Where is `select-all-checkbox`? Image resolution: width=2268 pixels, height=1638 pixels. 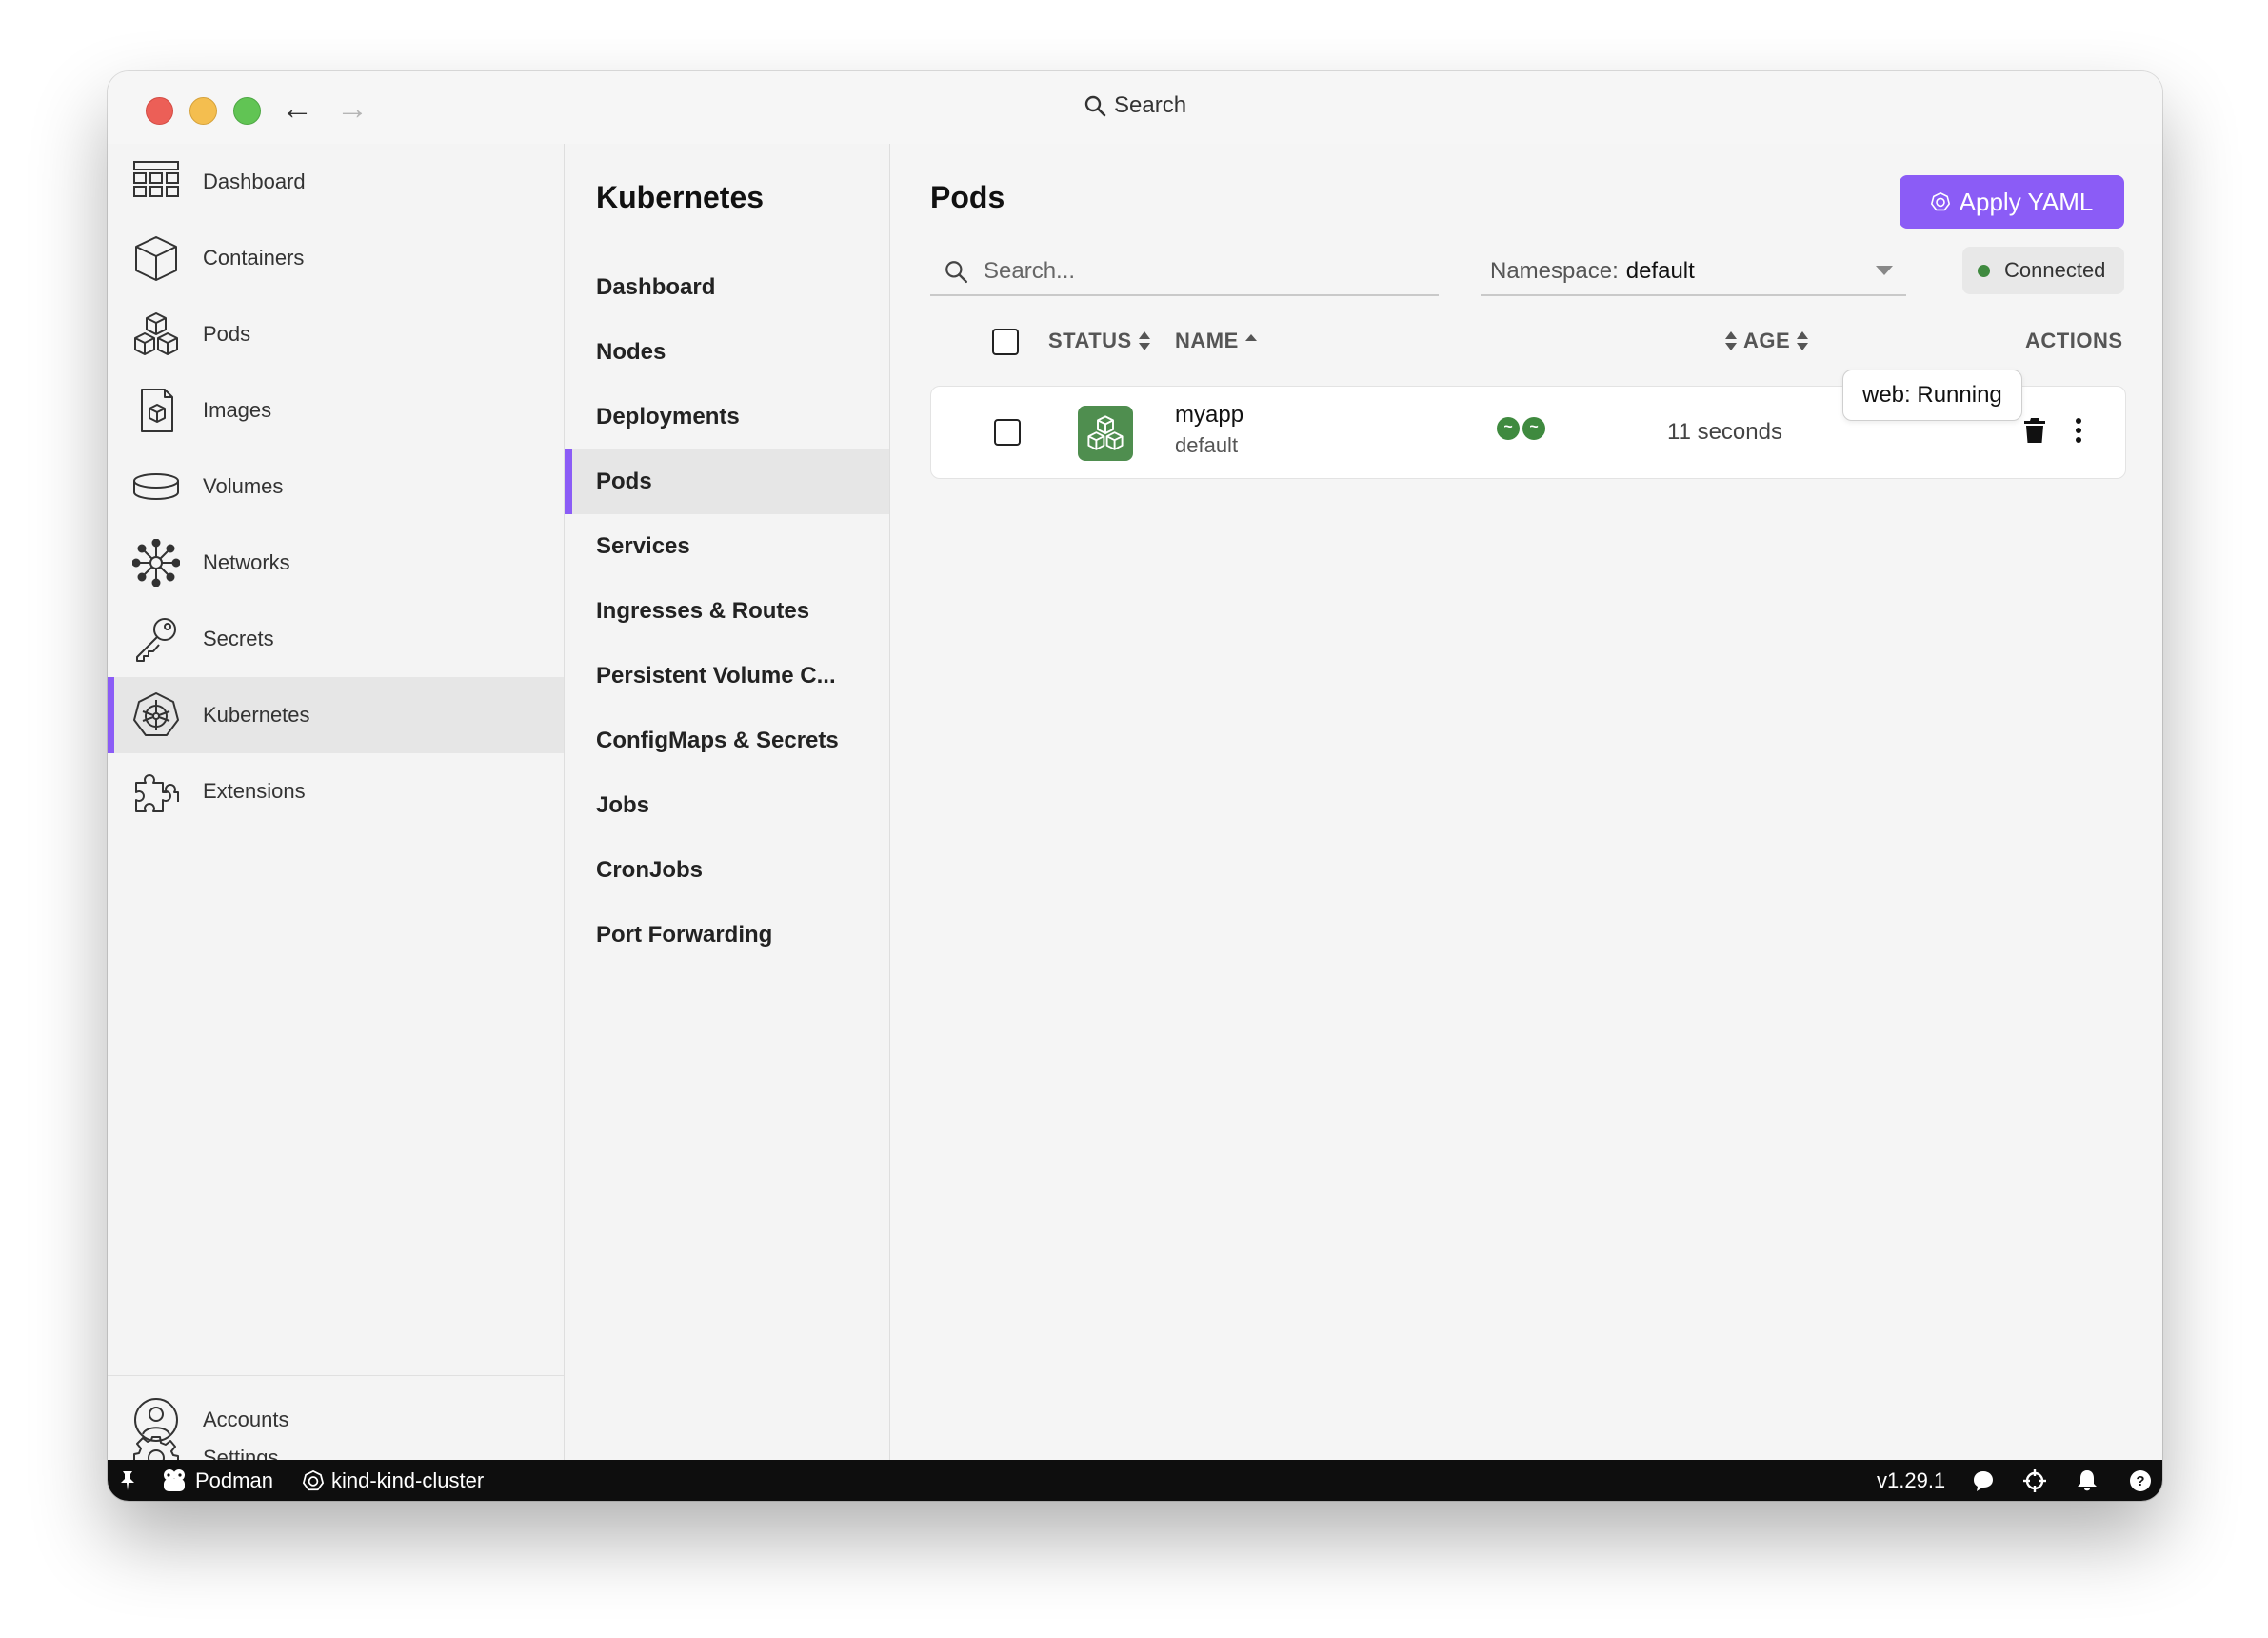 select-all-checkbox is located at coordinates (1005, 342).